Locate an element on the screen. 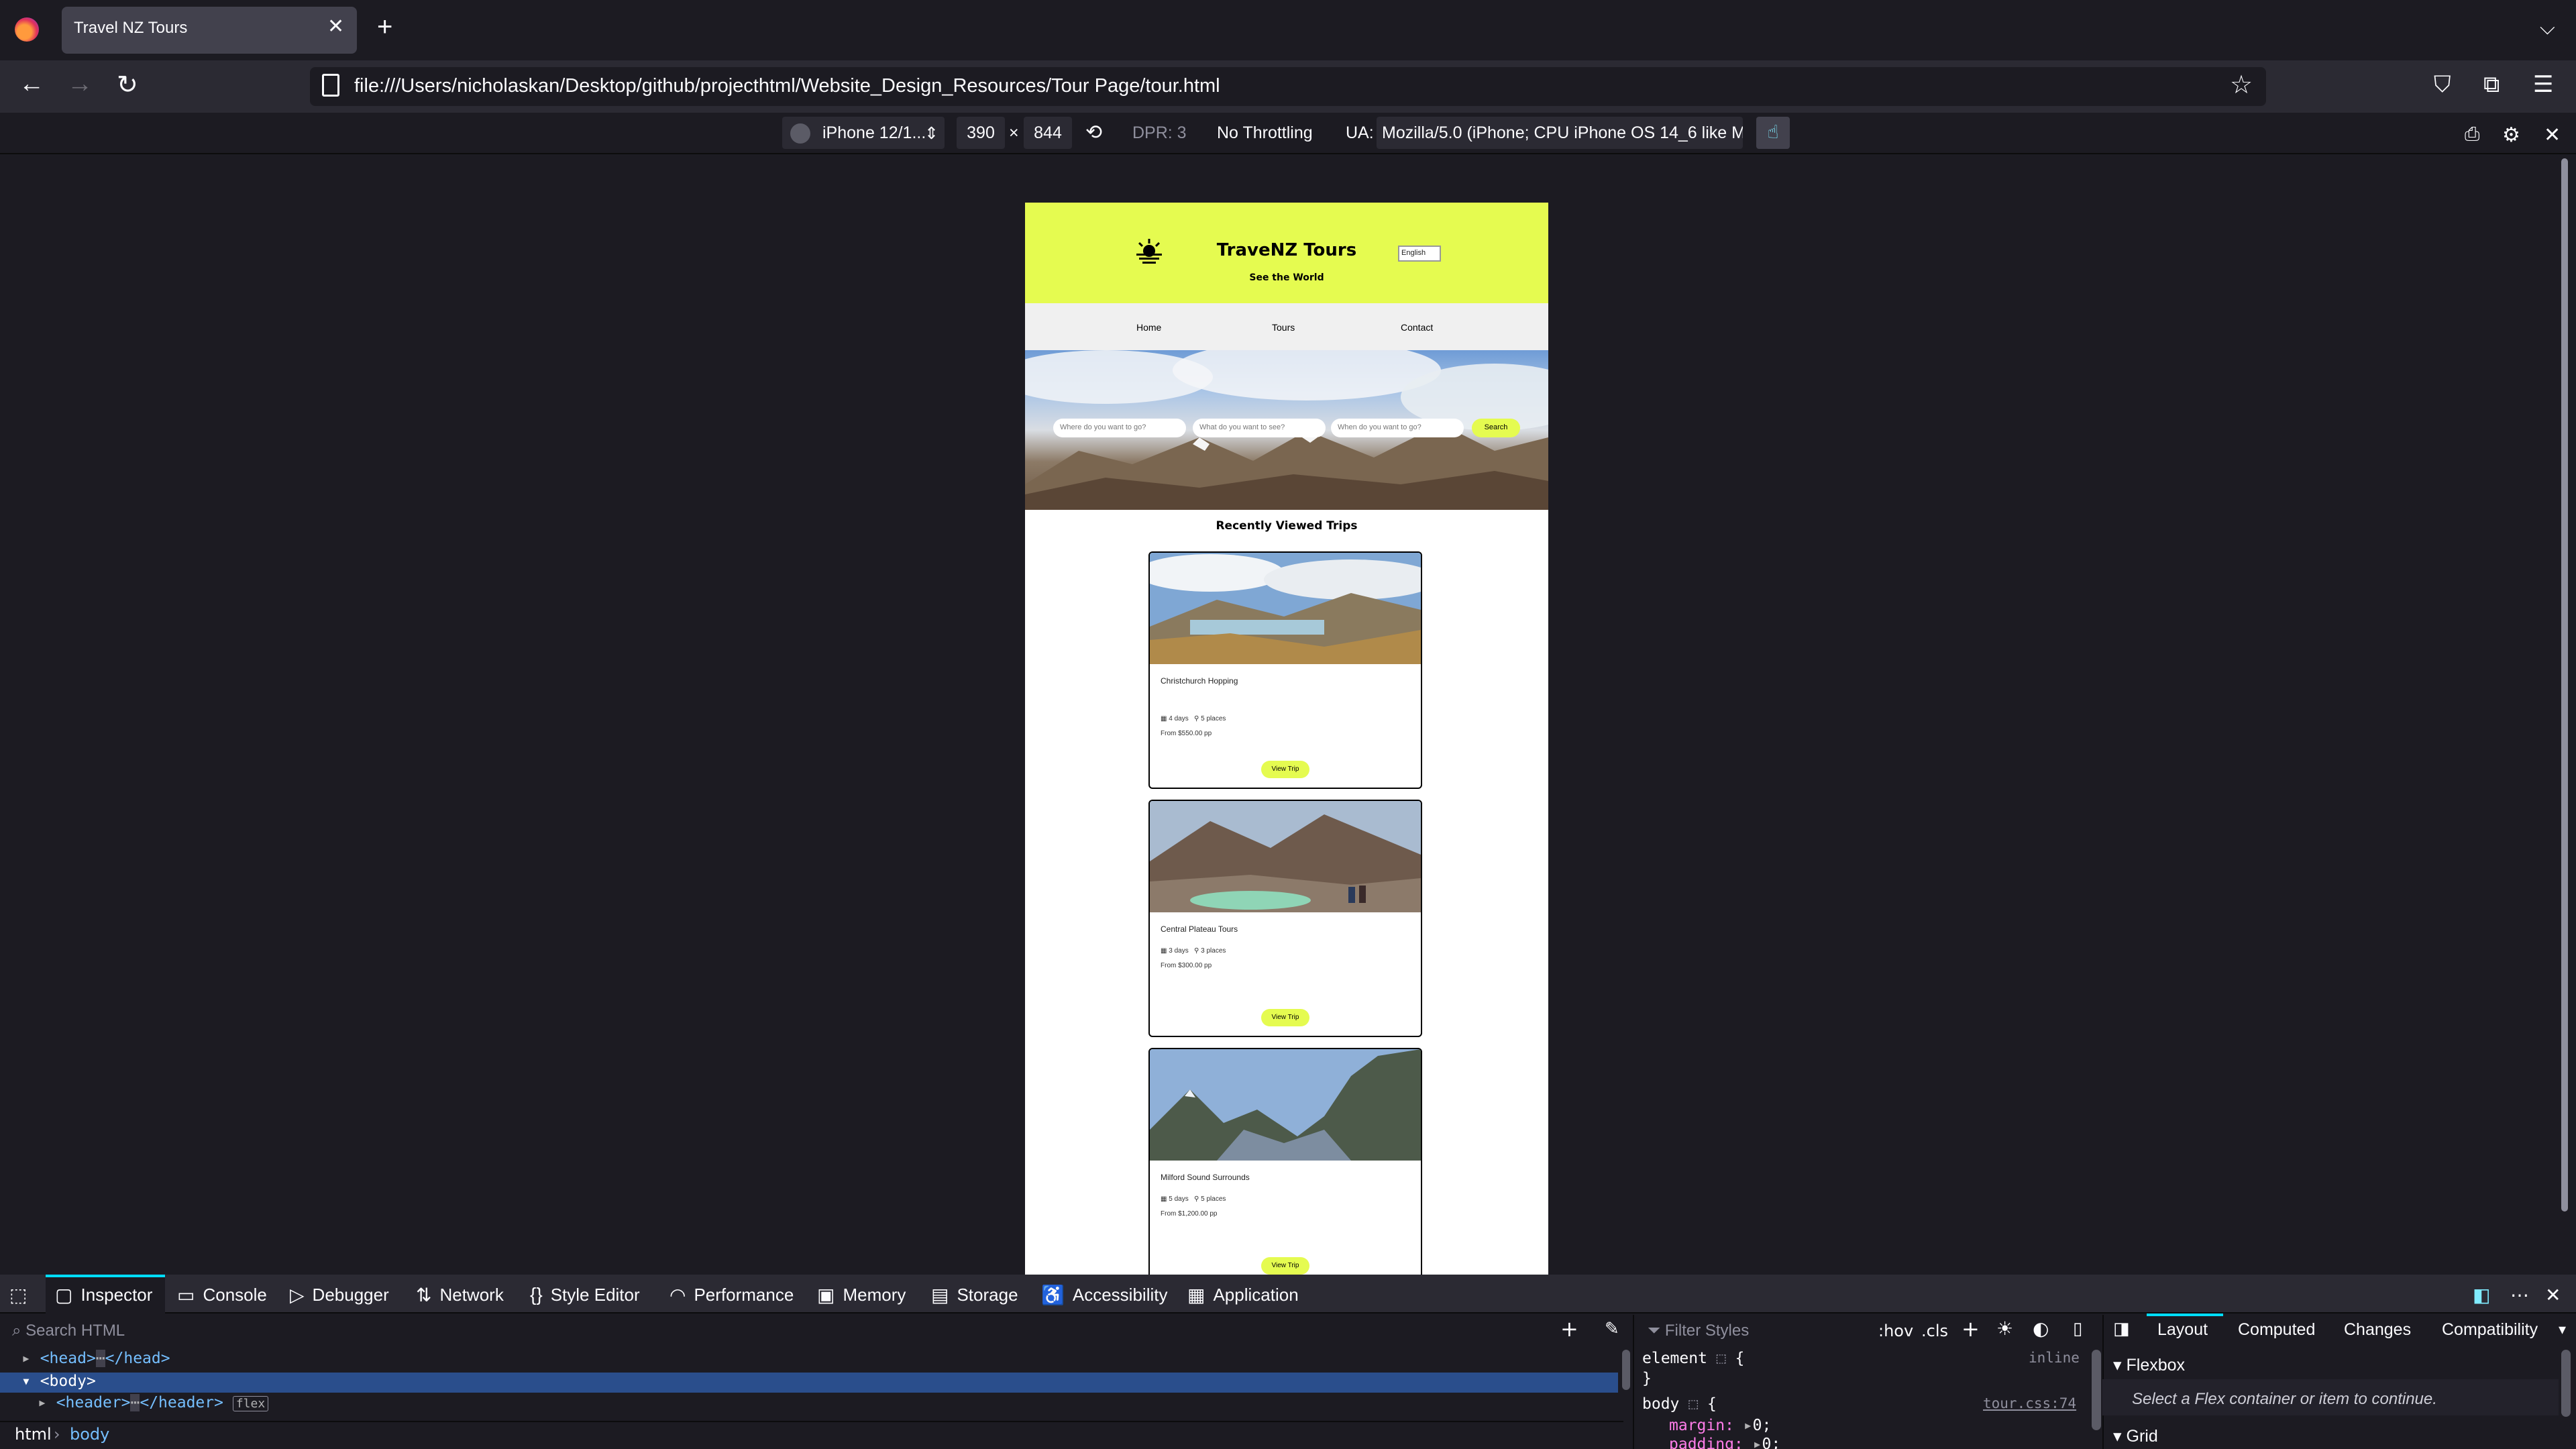 The height and width of the screenshot is (1449, 2576). search-button: Search is located at coordinates (1496, 428).